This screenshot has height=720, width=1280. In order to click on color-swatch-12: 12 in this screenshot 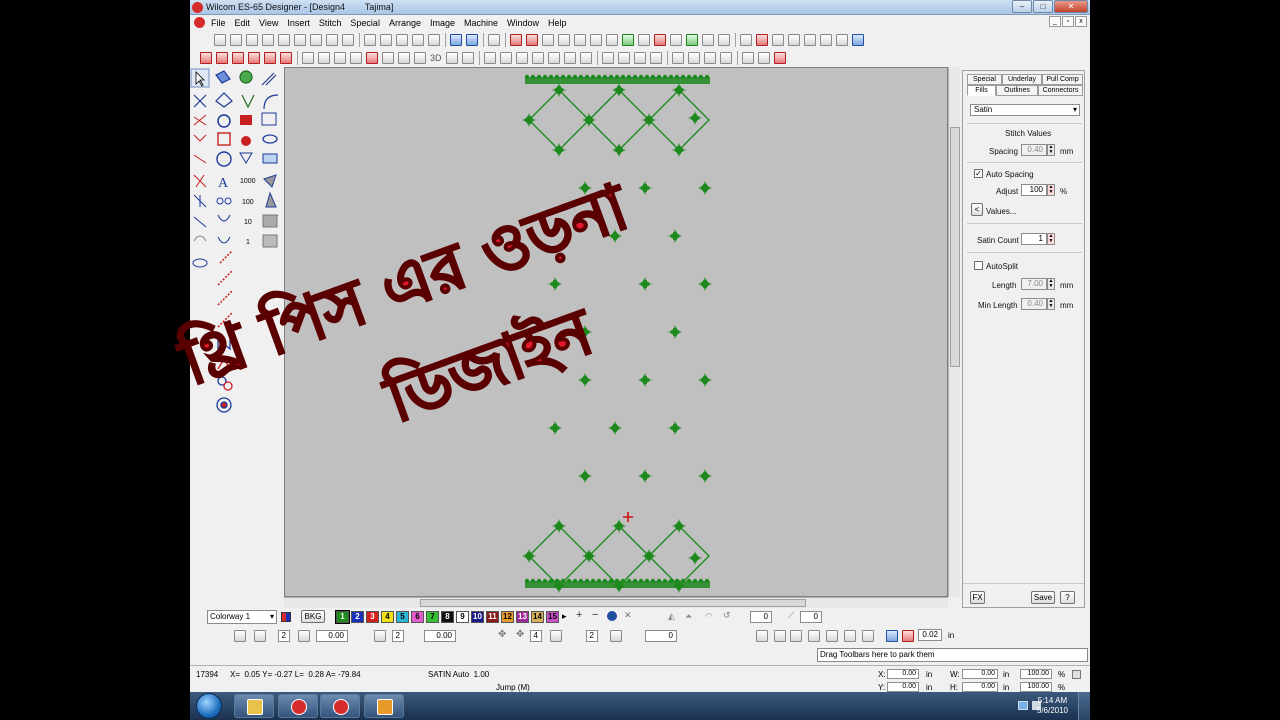, I will do `click(507, 617)`.